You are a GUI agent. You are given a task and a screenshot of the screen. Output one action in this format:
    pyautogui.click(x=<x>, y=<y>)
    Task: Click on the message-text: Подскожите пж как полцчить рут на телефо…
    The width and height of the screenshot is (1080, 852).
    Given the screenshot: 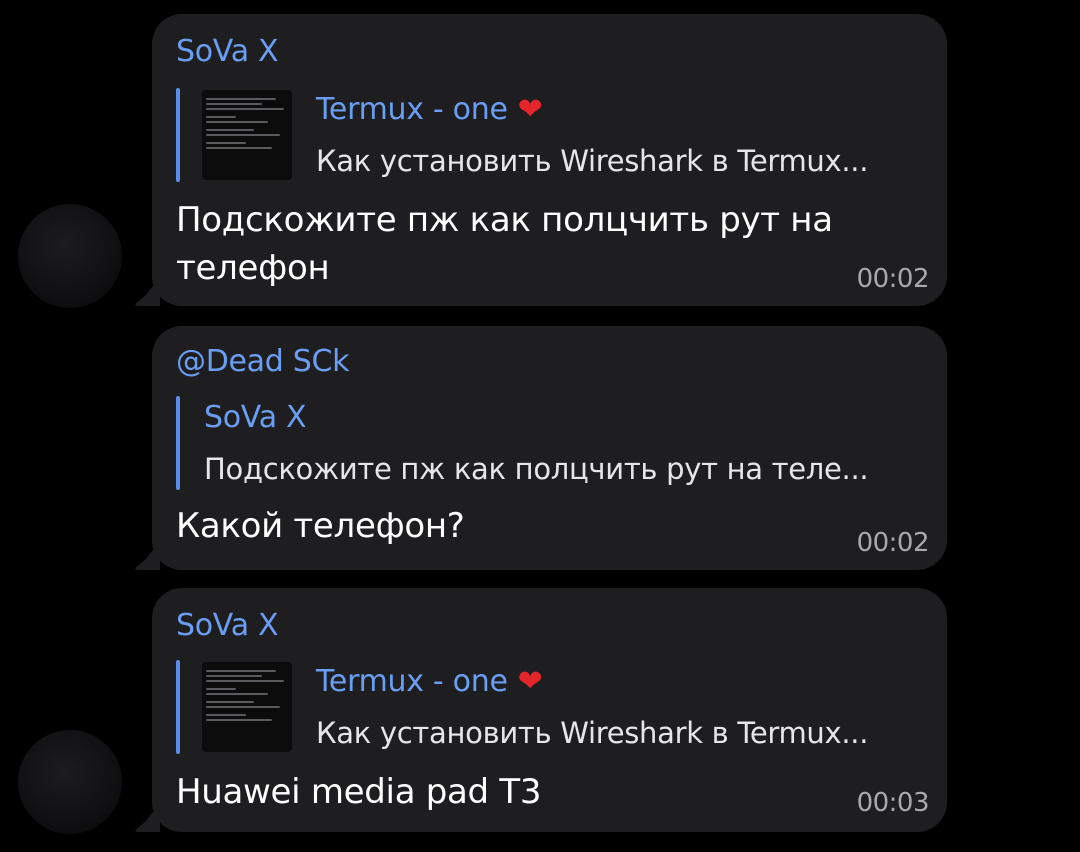 What is the action you would take?
    pyautogui.click(x=504, y=244)
    